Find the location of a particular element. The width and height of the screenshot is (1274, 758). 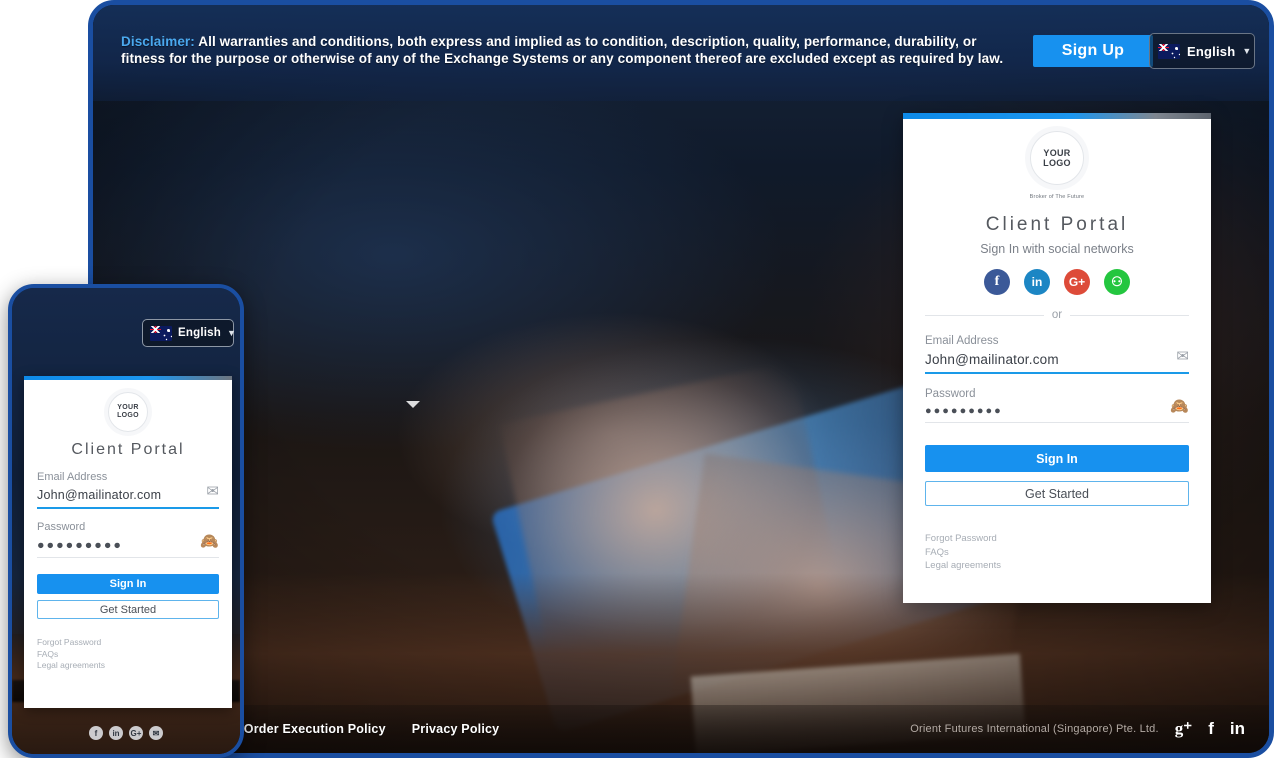

mobile-password-label: Password is located at coordinates (61, 527).